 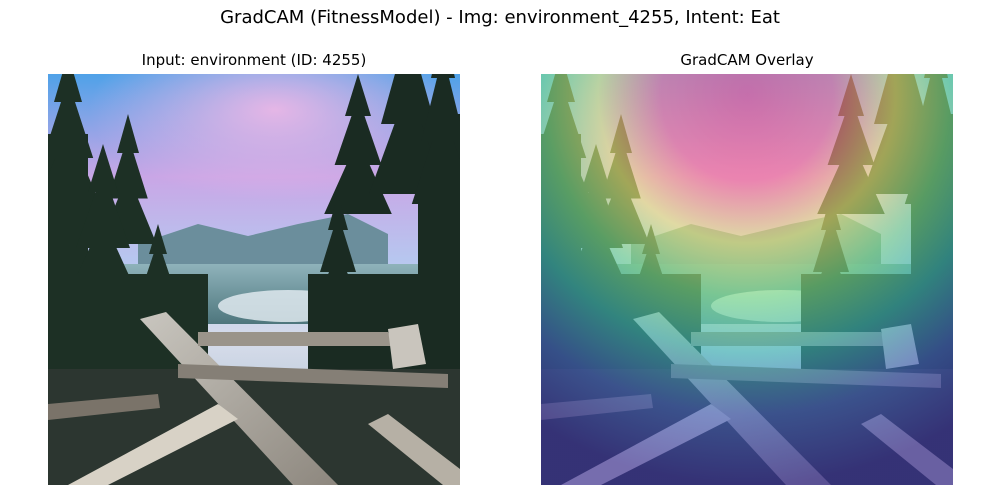 What do you see at coordinates (254, 60) in the screenshot?
I see `input-panel-title: Input: environment (ID: 4255)` at bounding box center [254, 60].